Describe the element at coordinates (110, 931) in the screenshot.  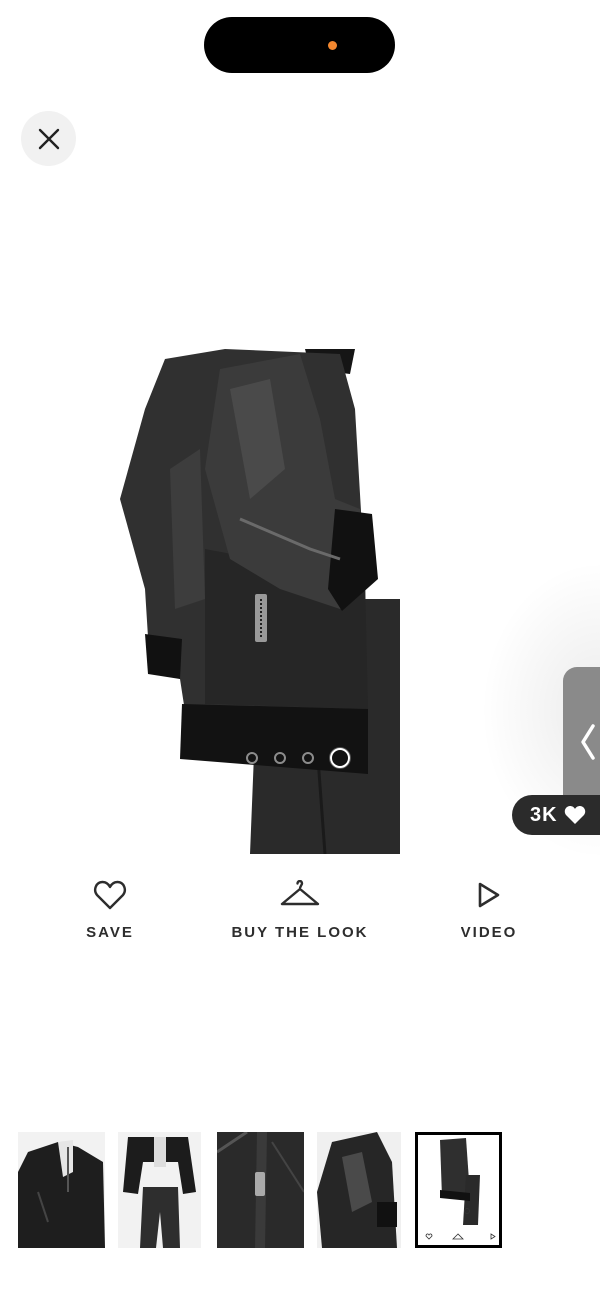
I see `save-label: SAVE` at that location.